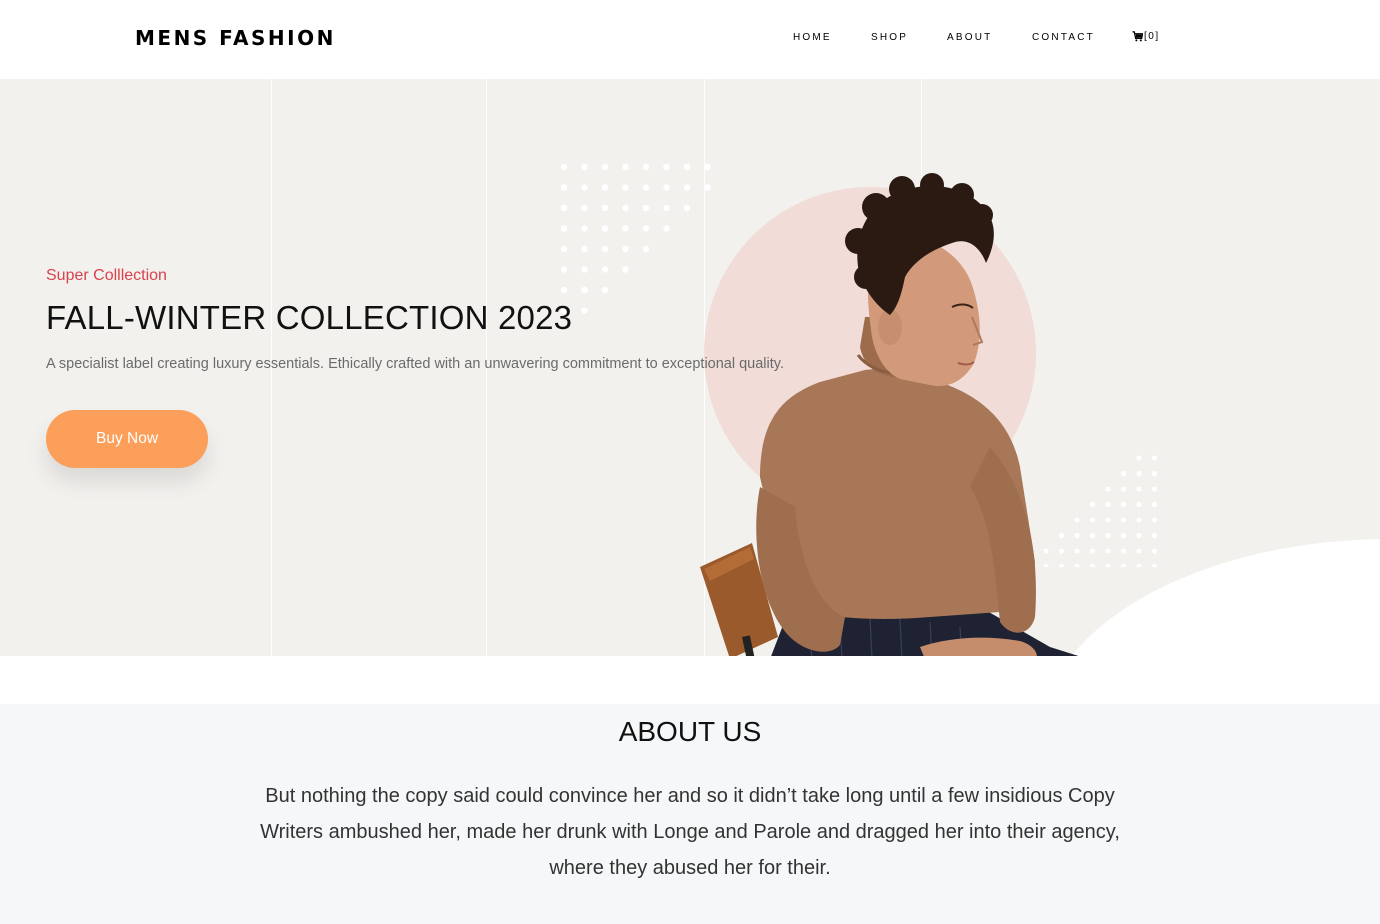 The height and width of the screenshot is (924, 1380). Describe the element at coordinates (690, 39) in the screenshot. I see `site-header: MENS FASHION HOME SHOP ABOUT CONTACT [0]` at that location.